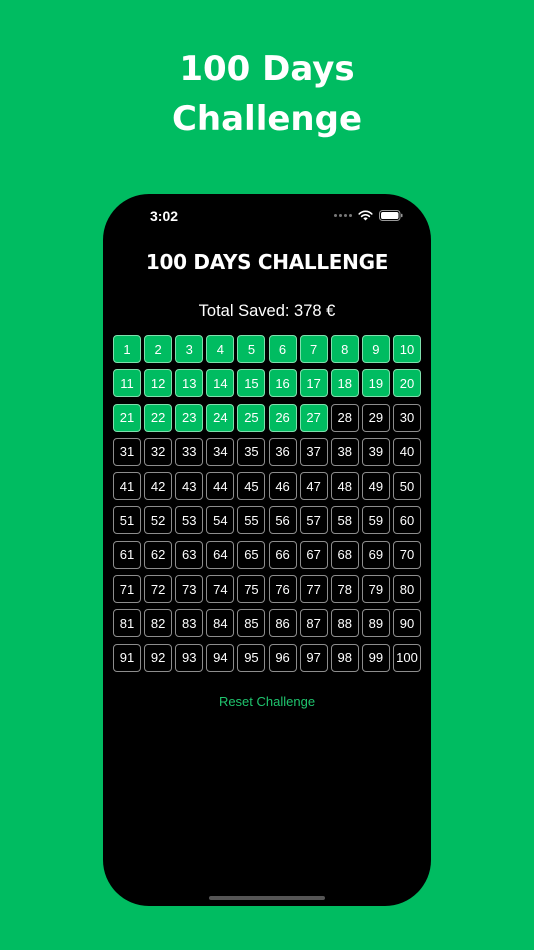 The height and width of the screenshot is (950, 534). Describe the element at coordinates (375, 417) in the screenshot. I see `day-cell-29: 29` at that location.